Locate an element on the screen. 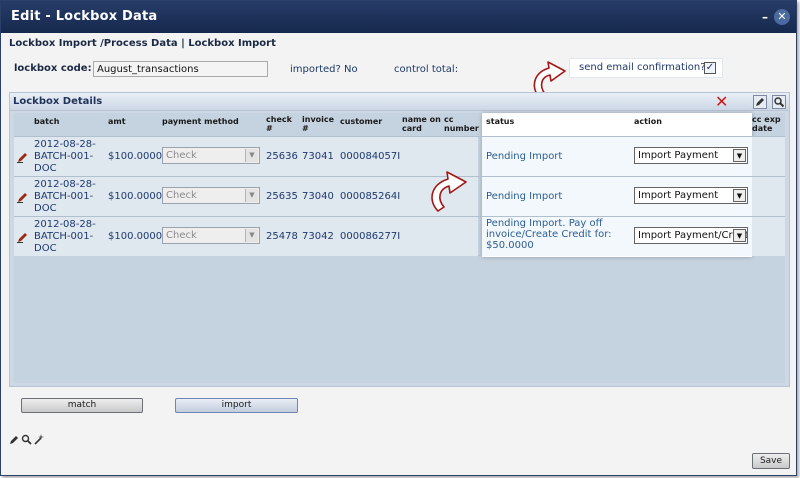 The height and width of the screenshot is (478, 800). col-name-on-card: name on card is located at coordinates (421, 124).